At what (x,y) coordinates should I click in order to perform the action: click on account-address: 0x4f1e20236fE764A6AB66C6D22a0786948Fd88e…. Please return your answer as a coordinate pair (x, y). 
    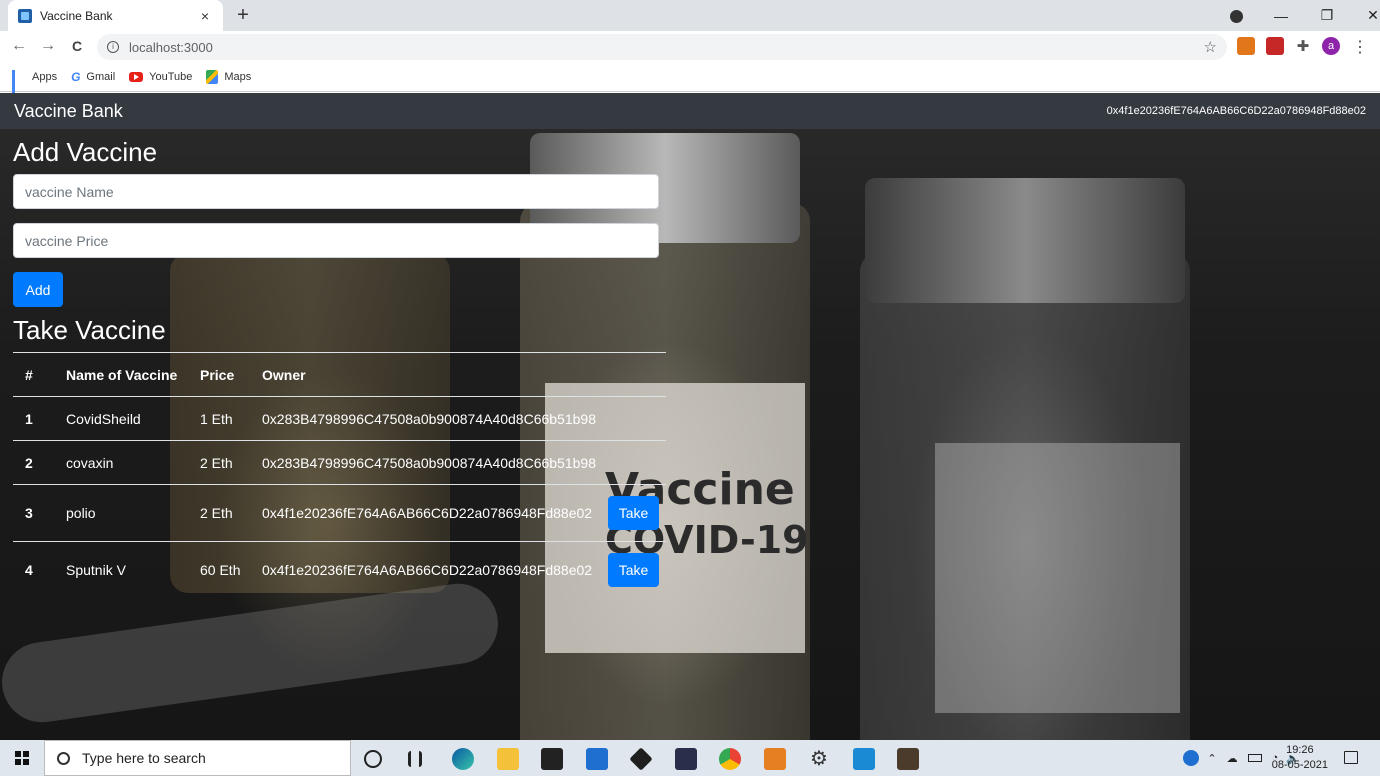
    Looking at the image, I should click on (1236, 111).